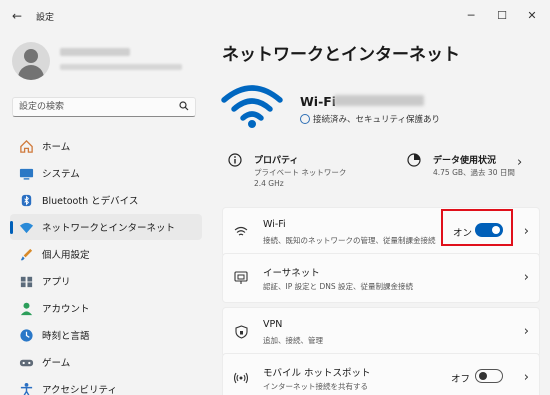  I want to click on ethernet-card-subtitle: 認証、IP 設定と DNS 設定、従量制課金接続, so click(338, 286).